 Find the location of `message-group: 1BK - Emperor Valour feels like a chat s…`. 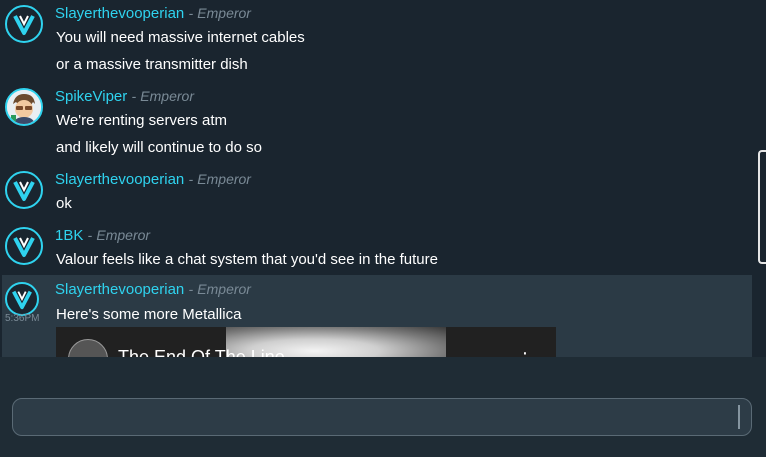

message-group: 1BK - Emperor Valour feels like a chat s… is located at coordinates (376, 249).